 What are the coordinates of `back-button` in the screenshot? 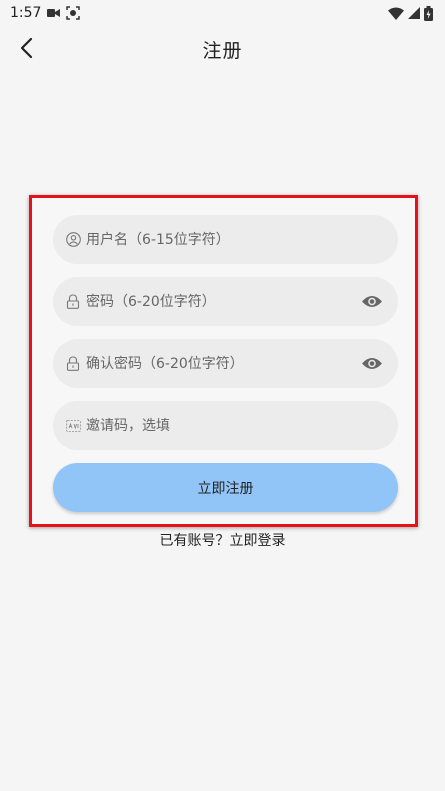 It's located at (26, 48).